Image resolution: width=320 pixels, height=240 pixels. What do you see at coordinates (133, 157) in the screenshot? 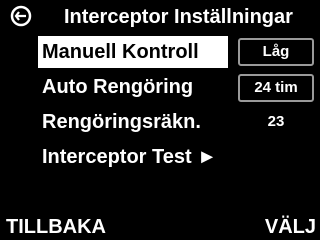
I see `menu-item-interceptor-test: Interceptor Test ►` at bounding box center [133, 157].